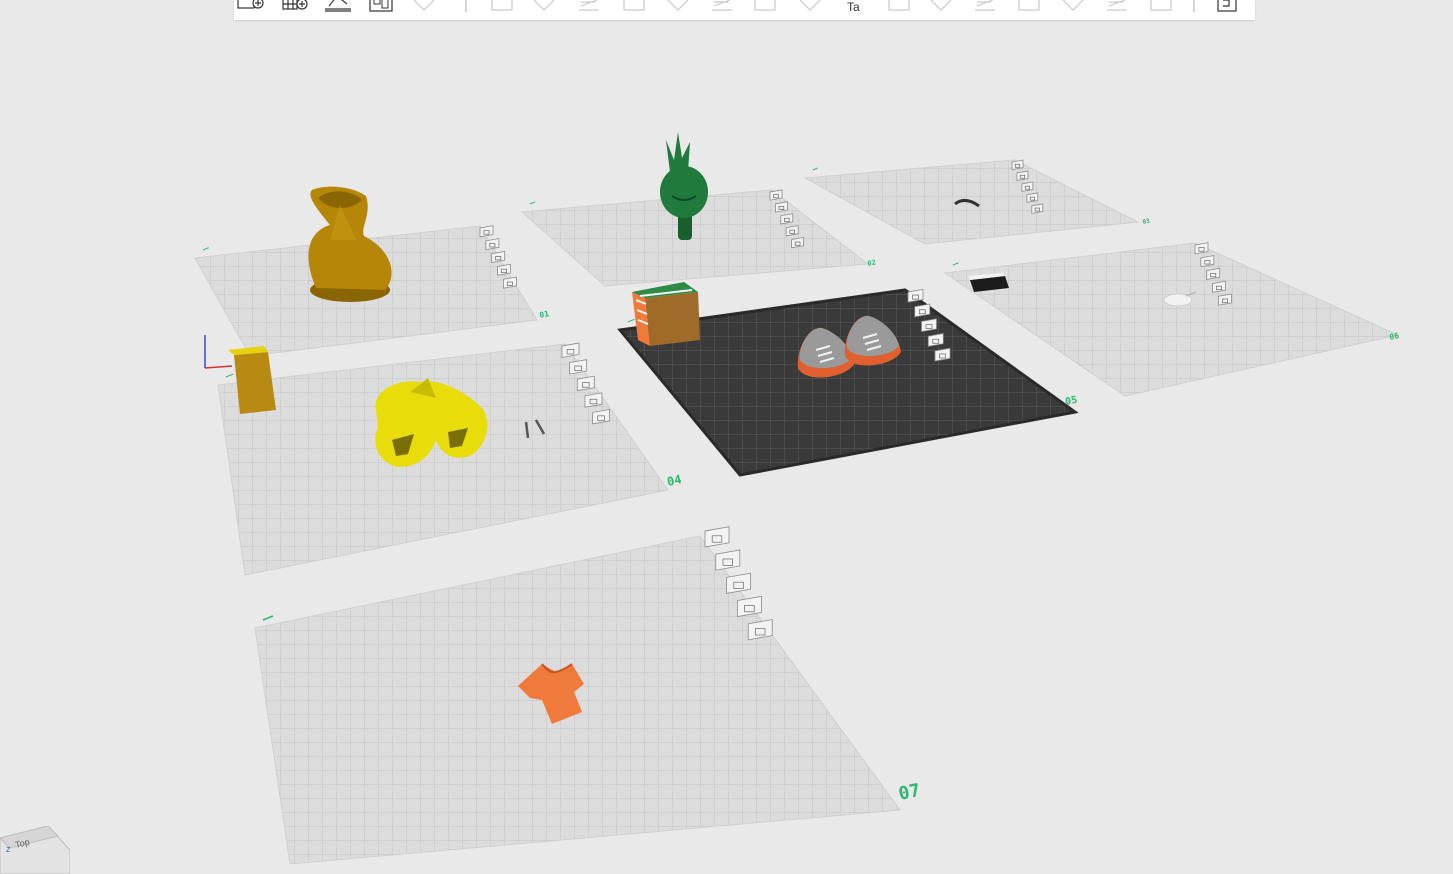  What do you see at coordinates (1071, 401) in the screenshot?
I see `plate-number-label: 05` at bounding box center [1071, 401].